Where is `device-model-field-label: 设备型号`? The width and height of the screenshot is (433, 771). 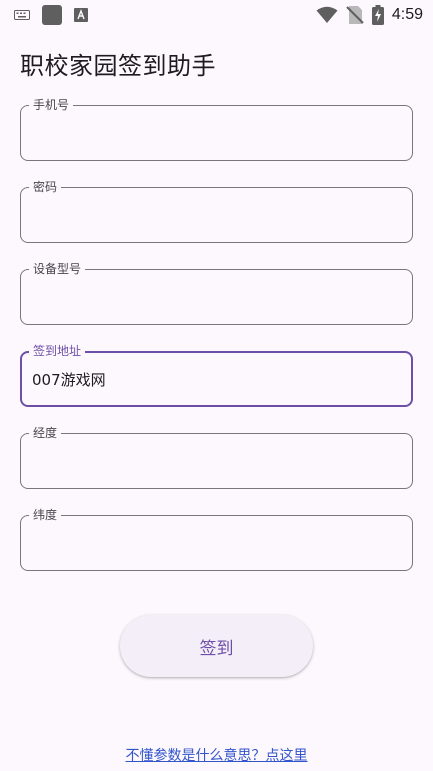 device-model-field-label: 设备型号 is located at coordinates (57, 269).